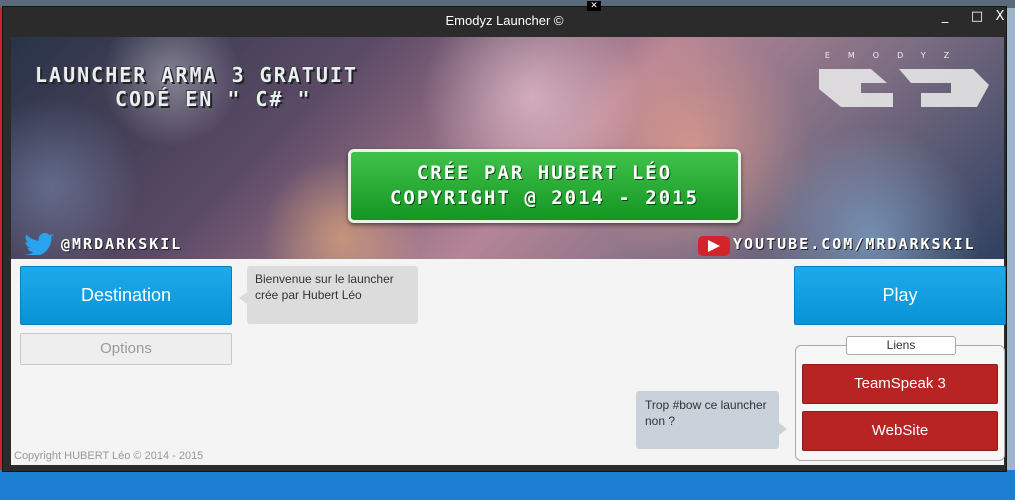 The height and width of the screenshot is (500, 1015). I want to click on maximize-button: □, so click(977, 18).